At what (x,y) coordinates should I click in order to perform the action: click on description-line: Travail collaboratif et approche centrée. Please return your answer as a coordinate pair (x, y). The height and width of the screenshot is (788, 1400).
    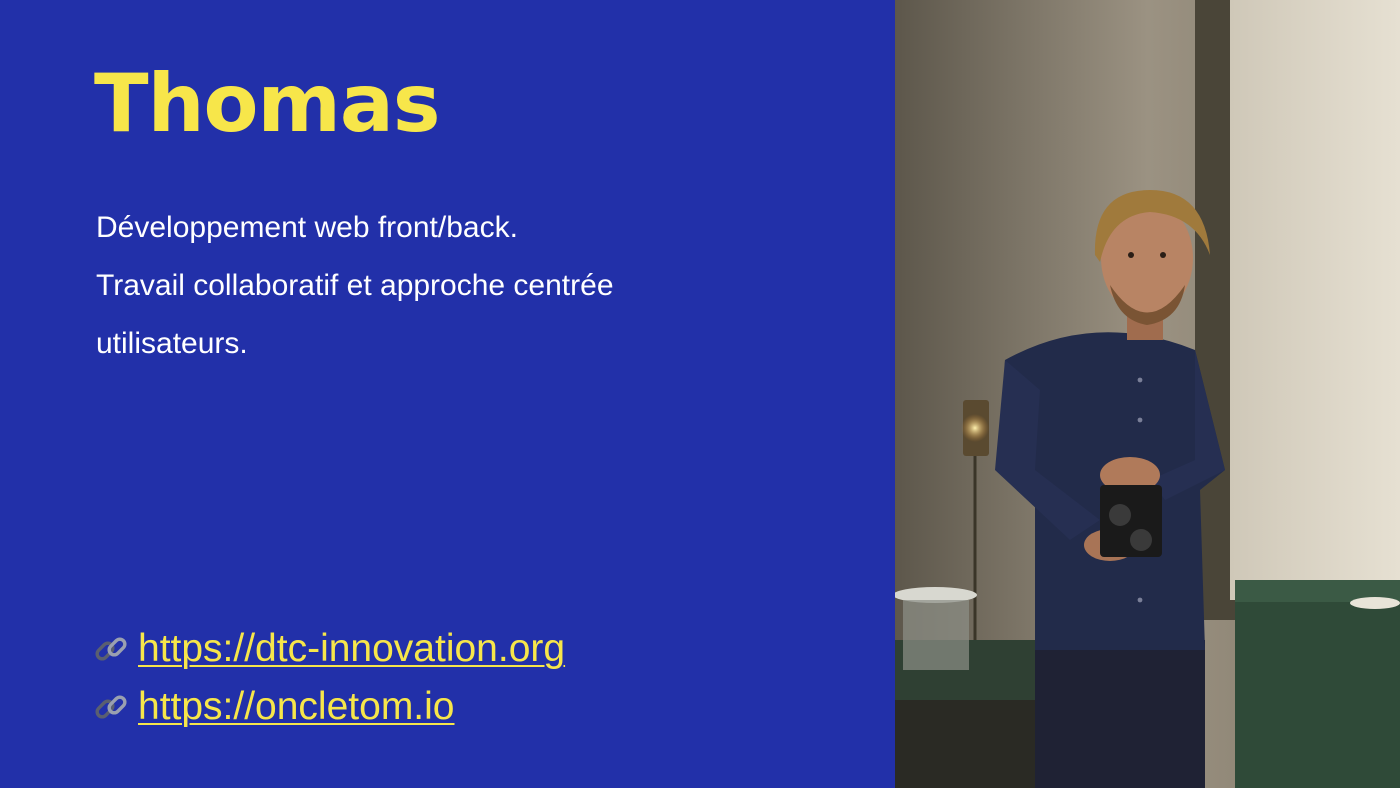
    Looking at the image, I should click on (355, 285).